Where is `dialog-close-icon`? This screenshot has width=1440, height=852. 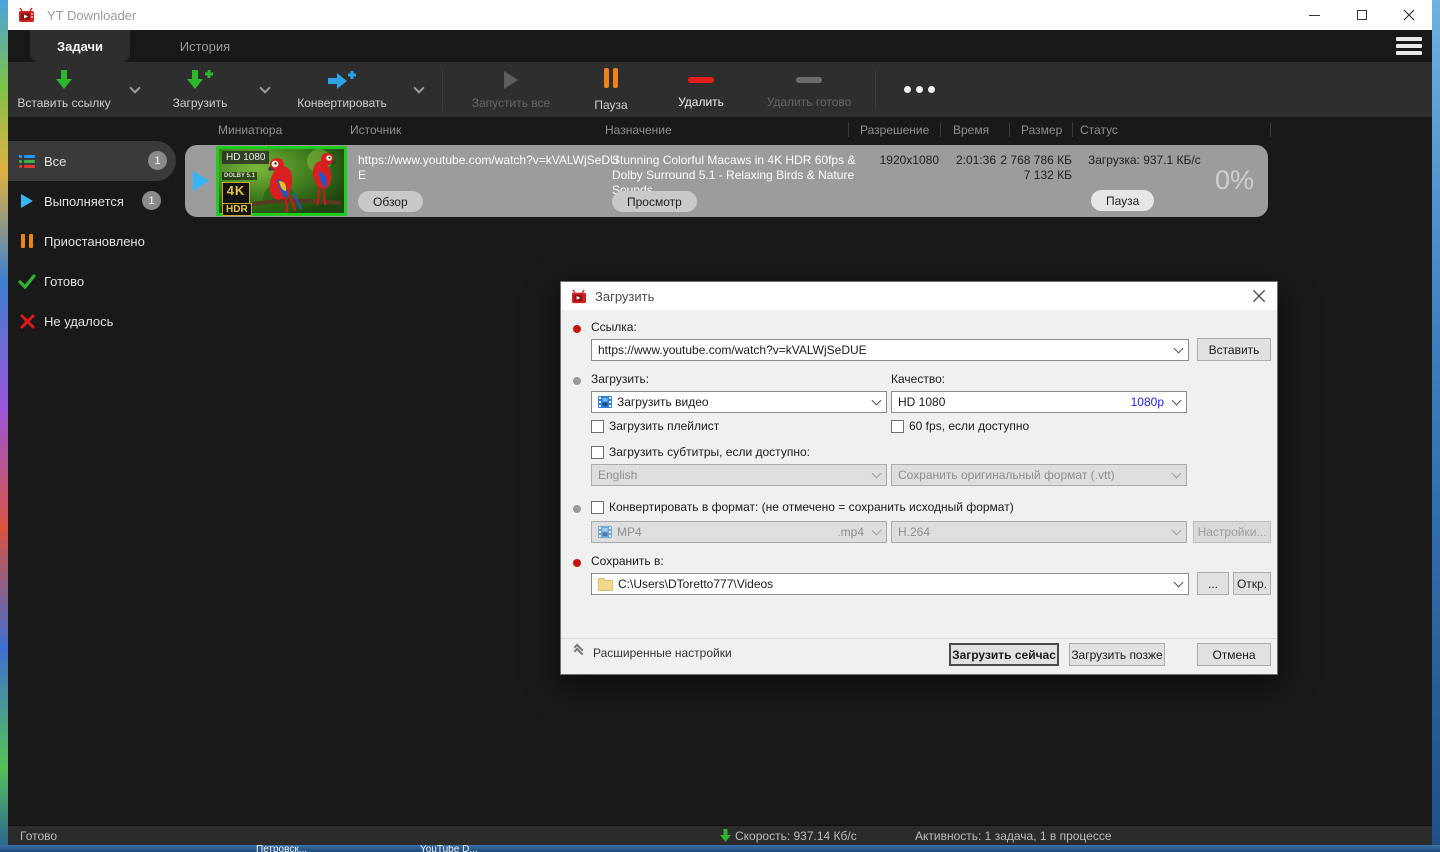 dialog-close-icon is located at coordinates (1259, 296).